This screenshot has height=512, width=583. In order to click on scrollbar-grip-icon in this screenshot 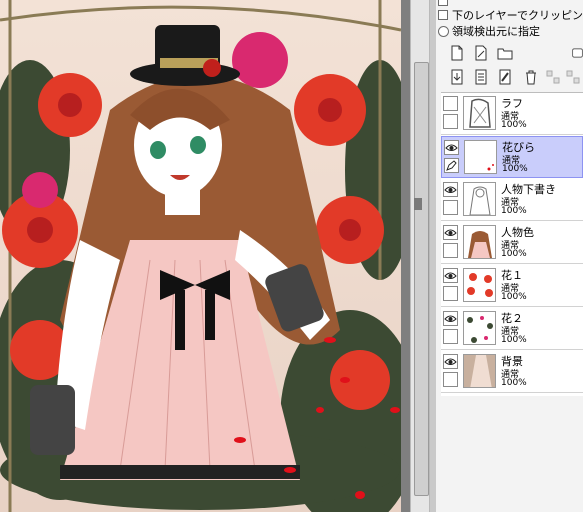, I will do `click(418, 204)`.